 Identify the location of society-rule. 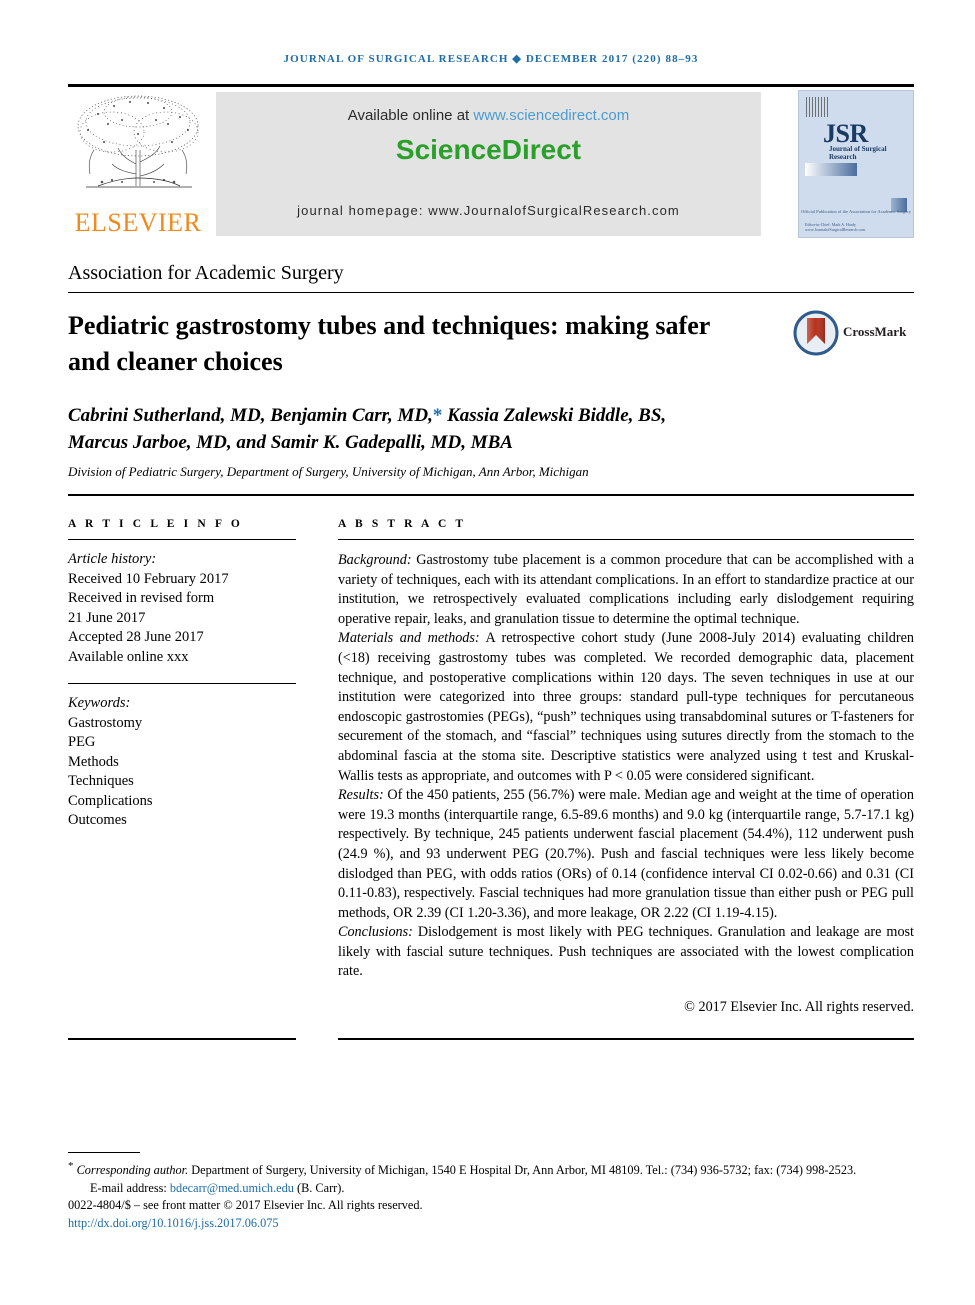
(491, 292).